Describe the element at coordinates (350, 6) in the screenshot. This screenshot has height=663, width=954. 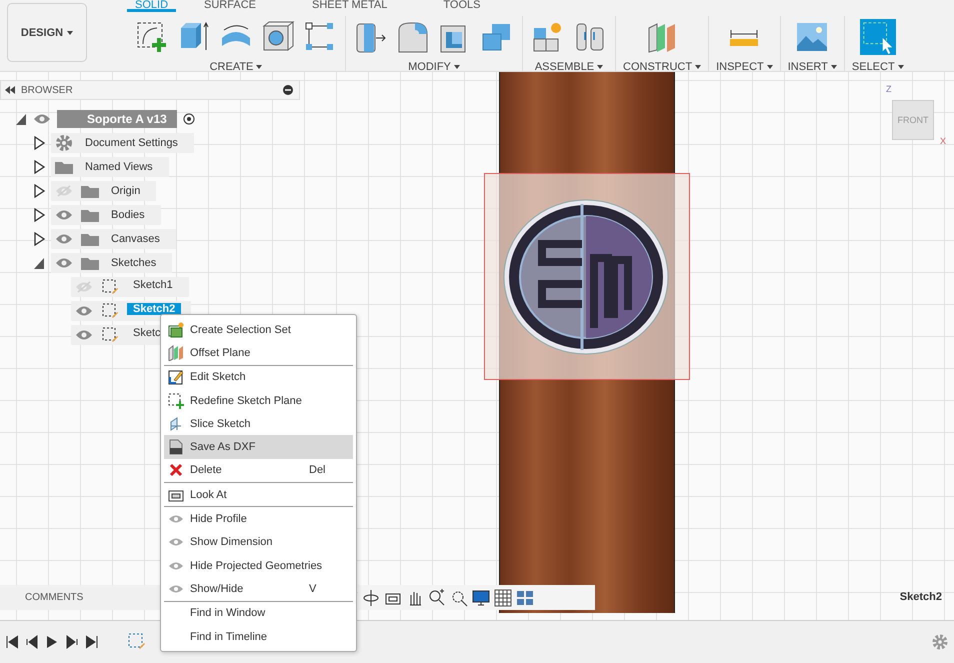
I see `toolbar-tab: SHEET METAL` at that location.